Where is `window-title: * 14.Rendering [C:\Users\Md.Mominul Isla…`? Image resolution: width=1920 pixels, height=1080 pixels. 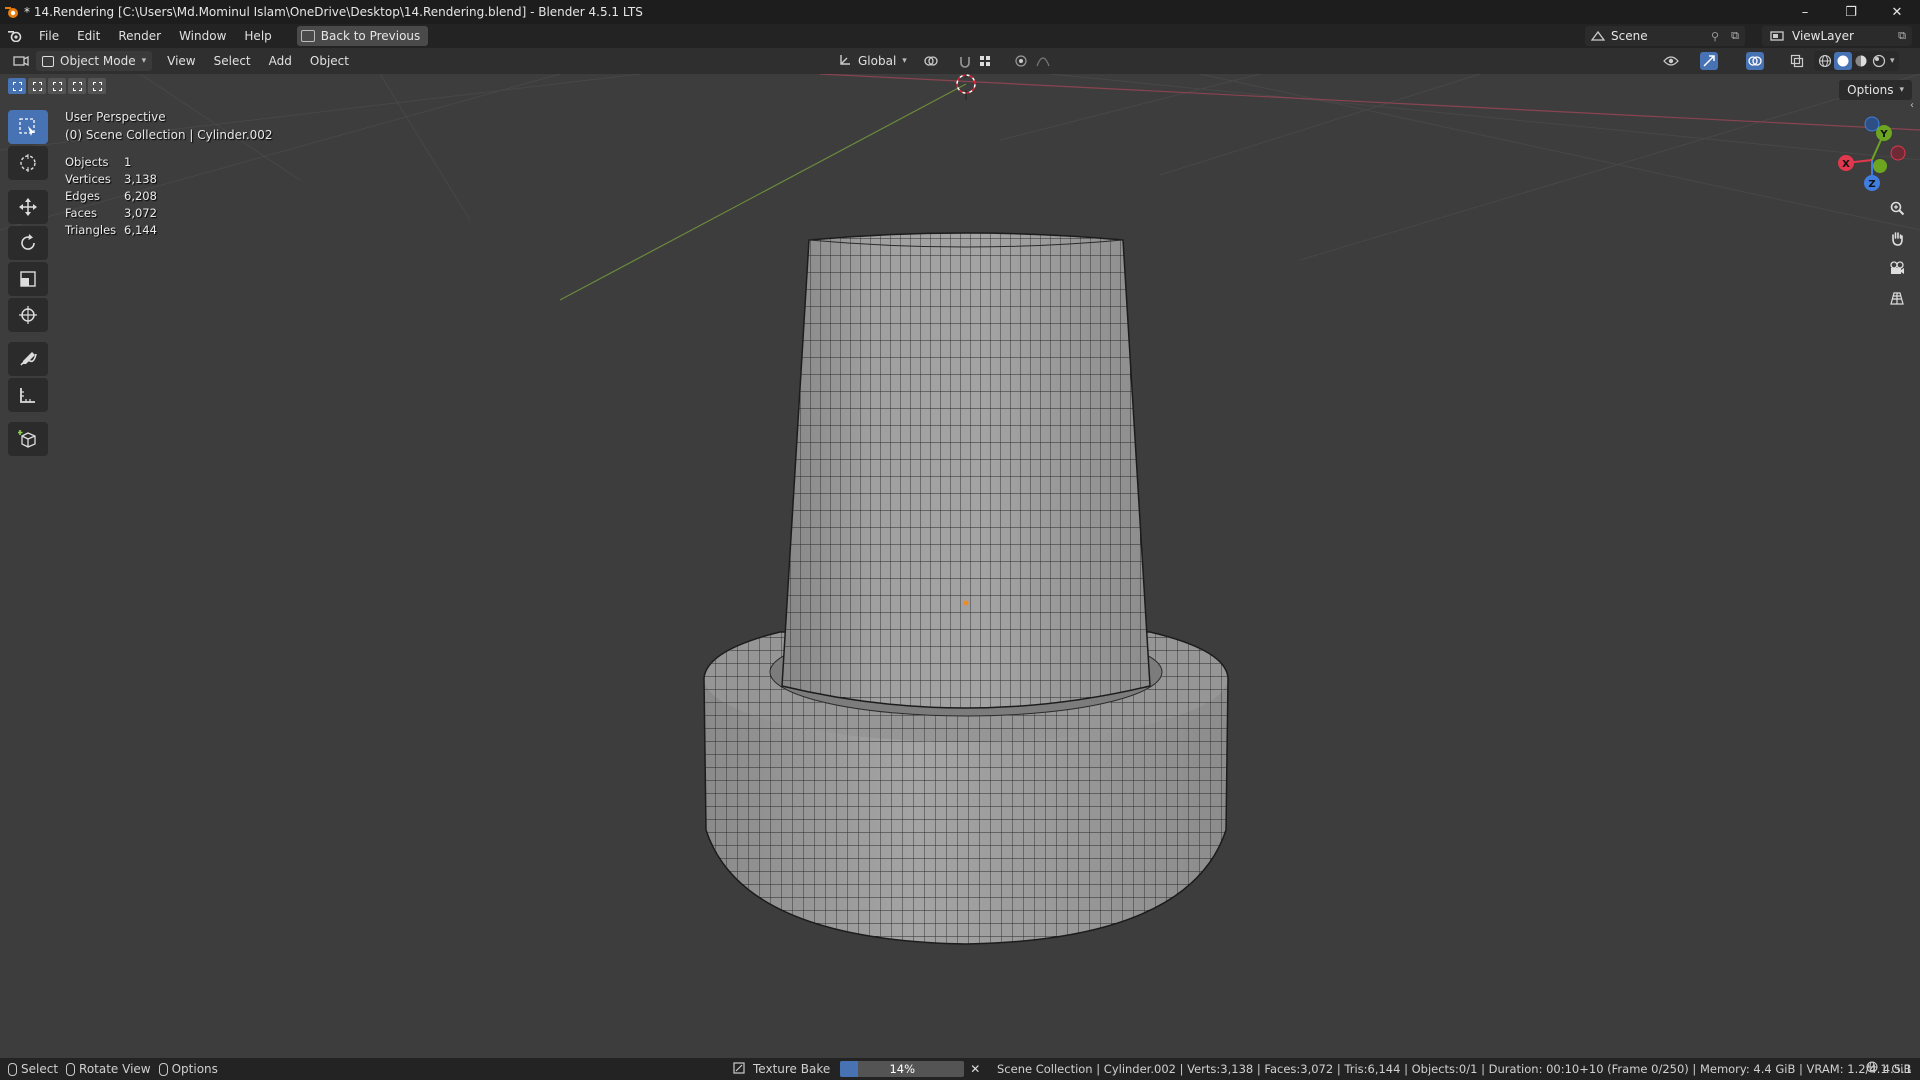 window-title: * 14.Rendering [C:\Users\Md.Mominul Isla… is located at coordinates (333, 12).